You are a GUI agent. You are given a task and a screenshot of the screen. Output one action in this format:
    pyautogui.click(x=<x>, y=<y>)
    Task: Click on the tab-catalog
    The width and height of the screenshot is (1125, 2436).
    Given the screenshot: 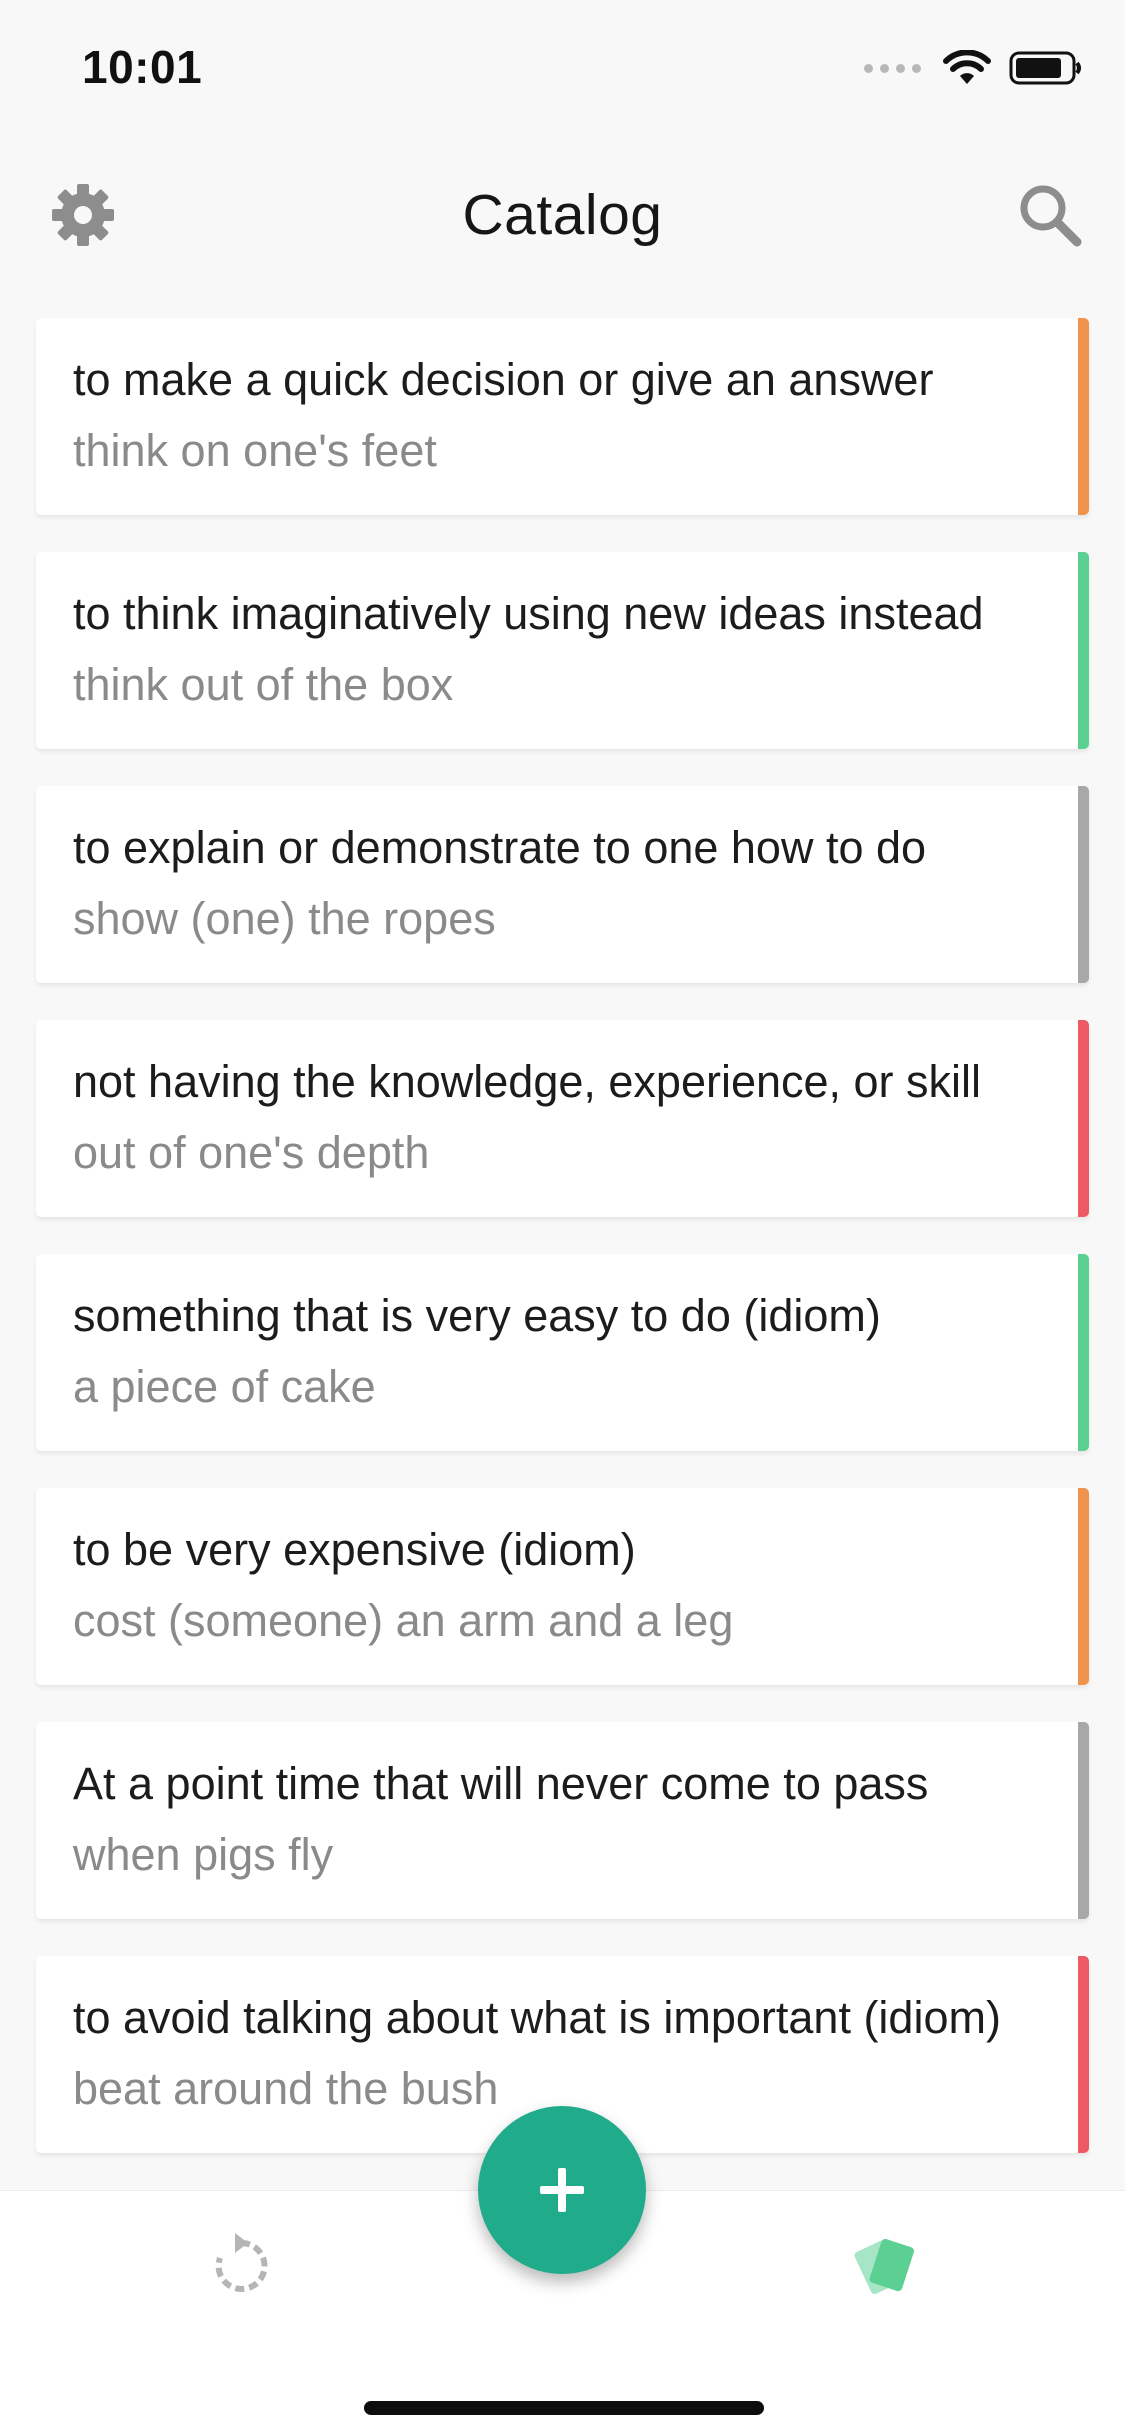 What is the action you would take?
    pyautogui.click(x=886, y=2266)
    